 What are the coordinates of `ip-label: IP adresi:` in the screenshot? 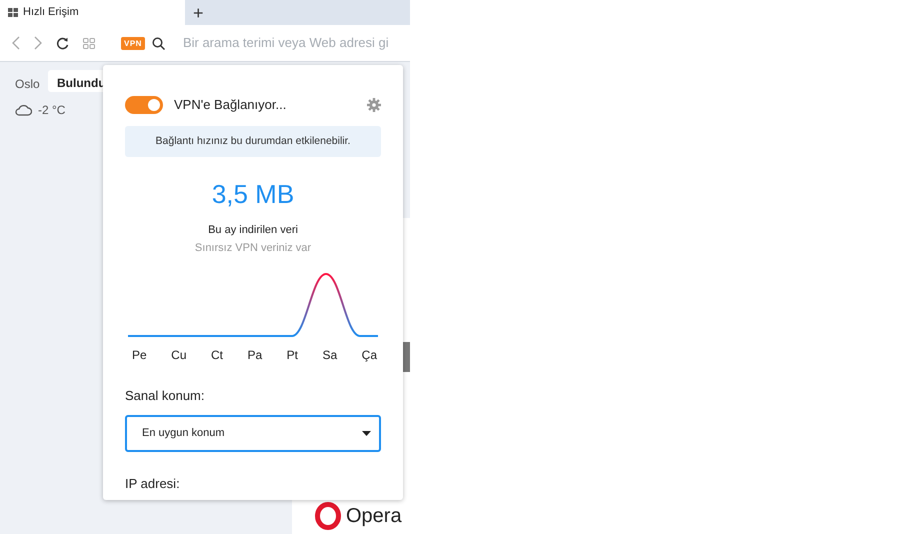 It's located at (153, 483).